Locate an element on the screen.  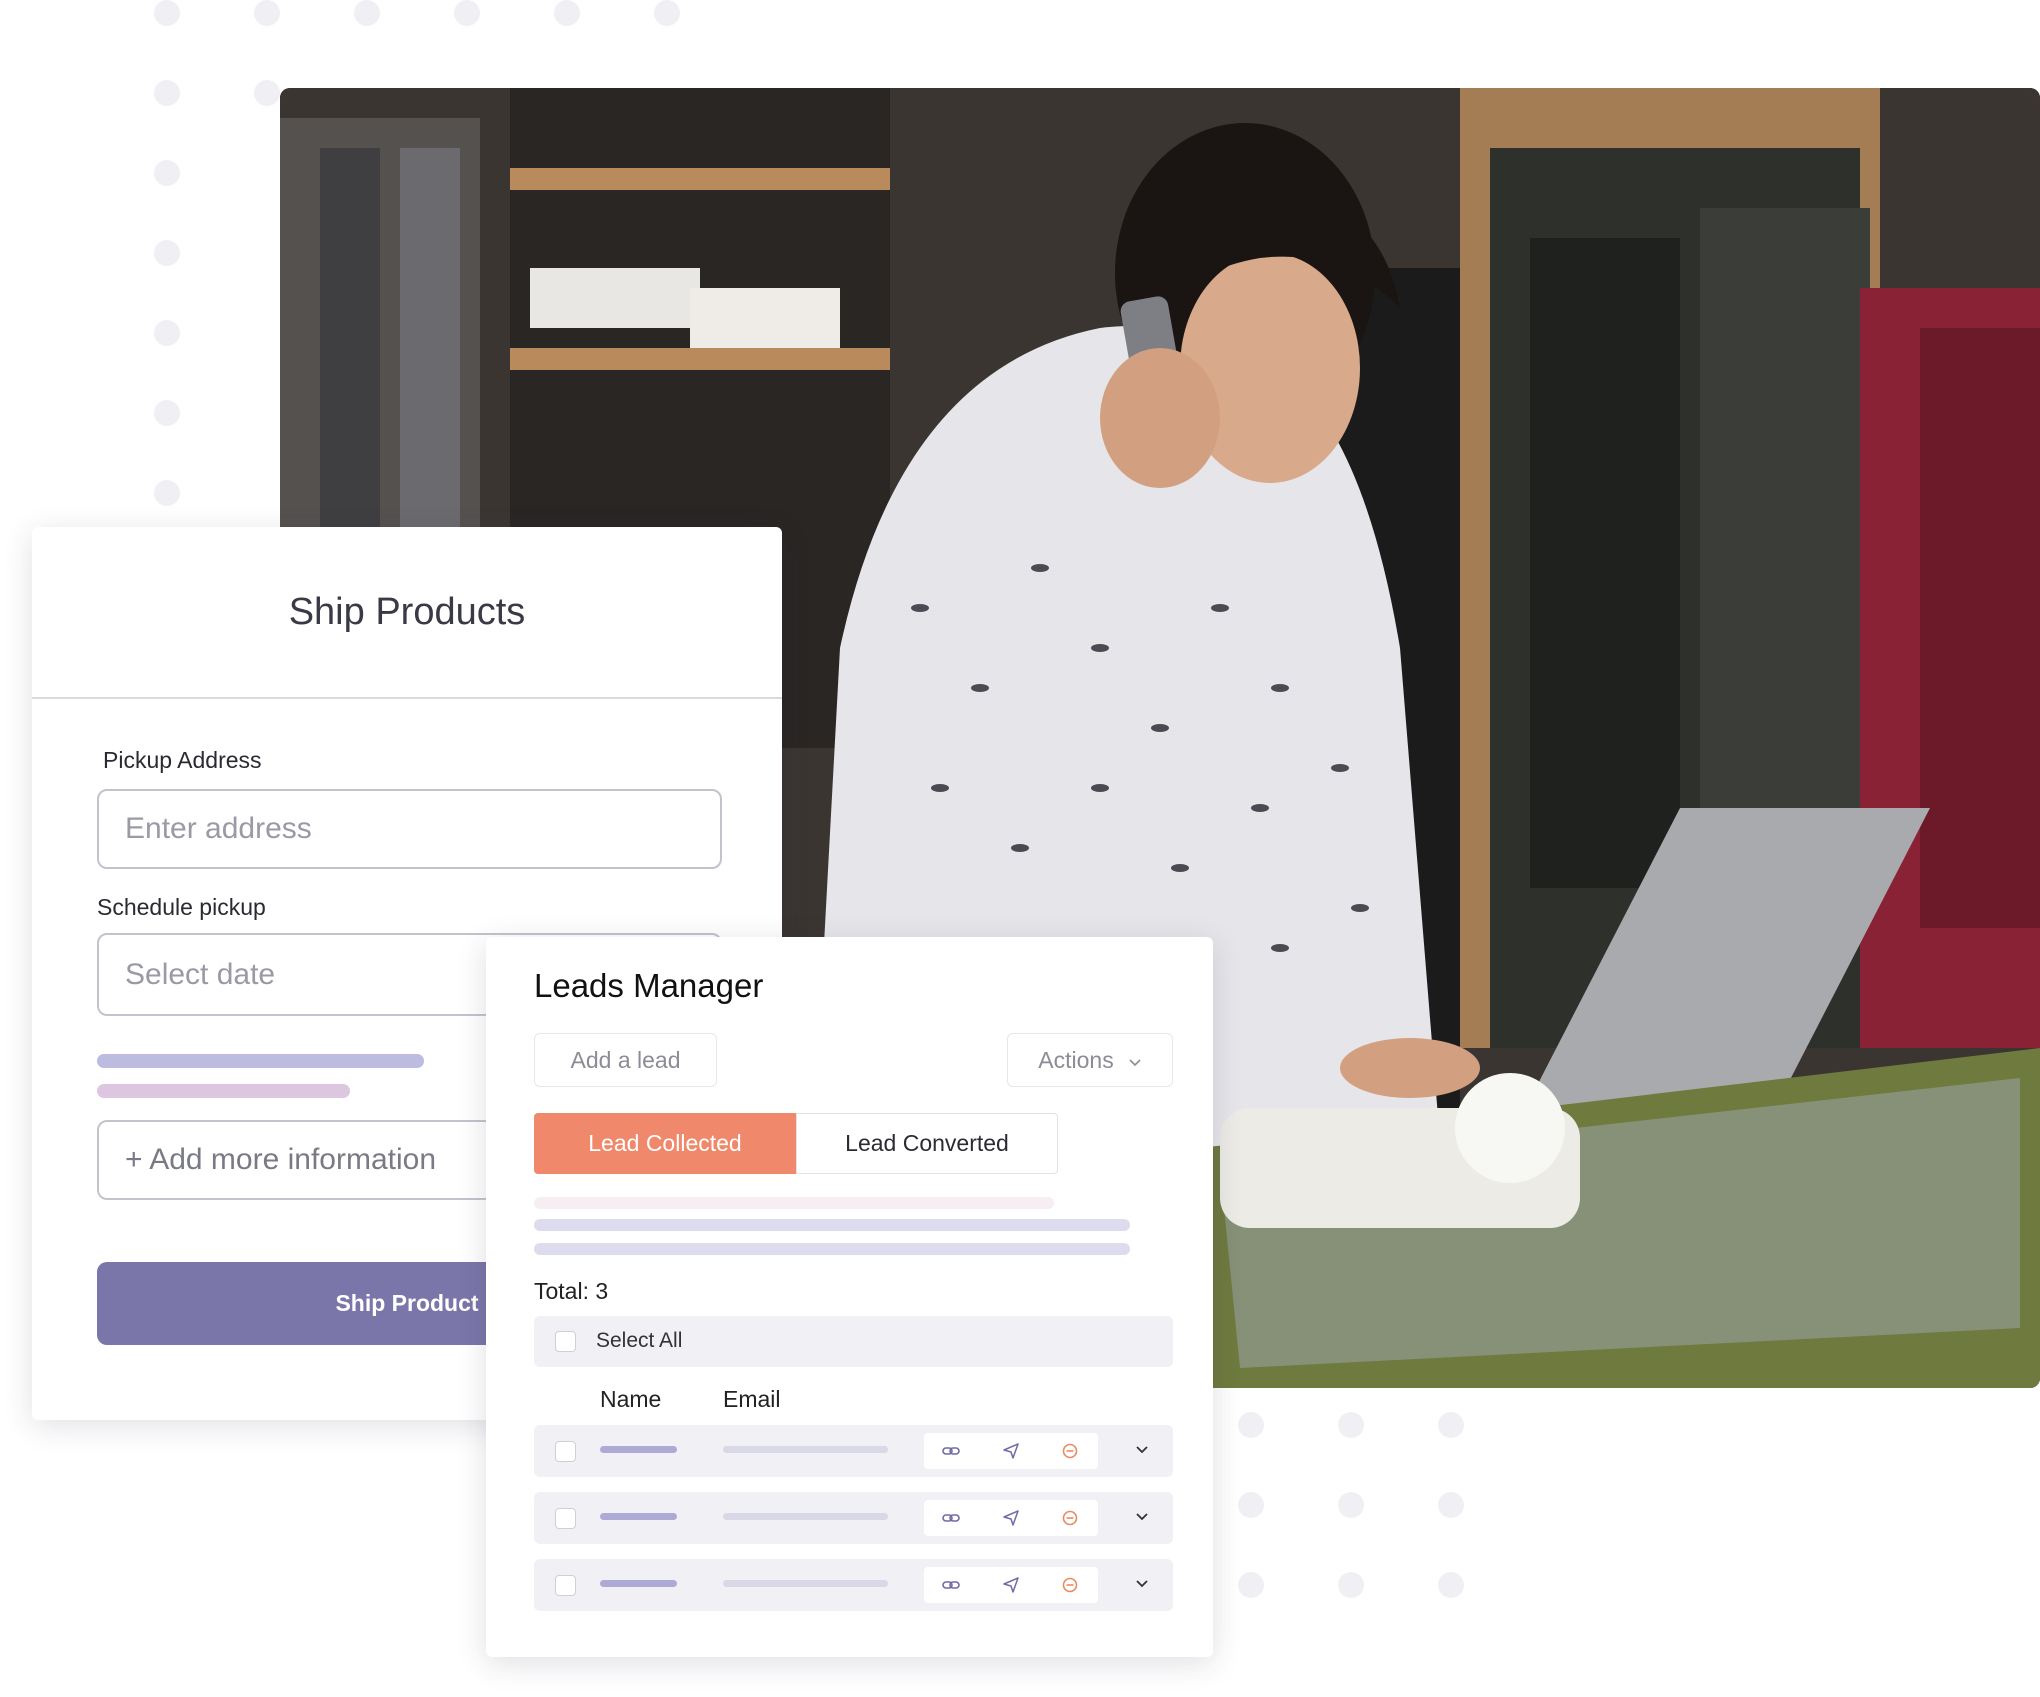
leads-total-count: Total: 3 is located at coordinates (571, 1291).